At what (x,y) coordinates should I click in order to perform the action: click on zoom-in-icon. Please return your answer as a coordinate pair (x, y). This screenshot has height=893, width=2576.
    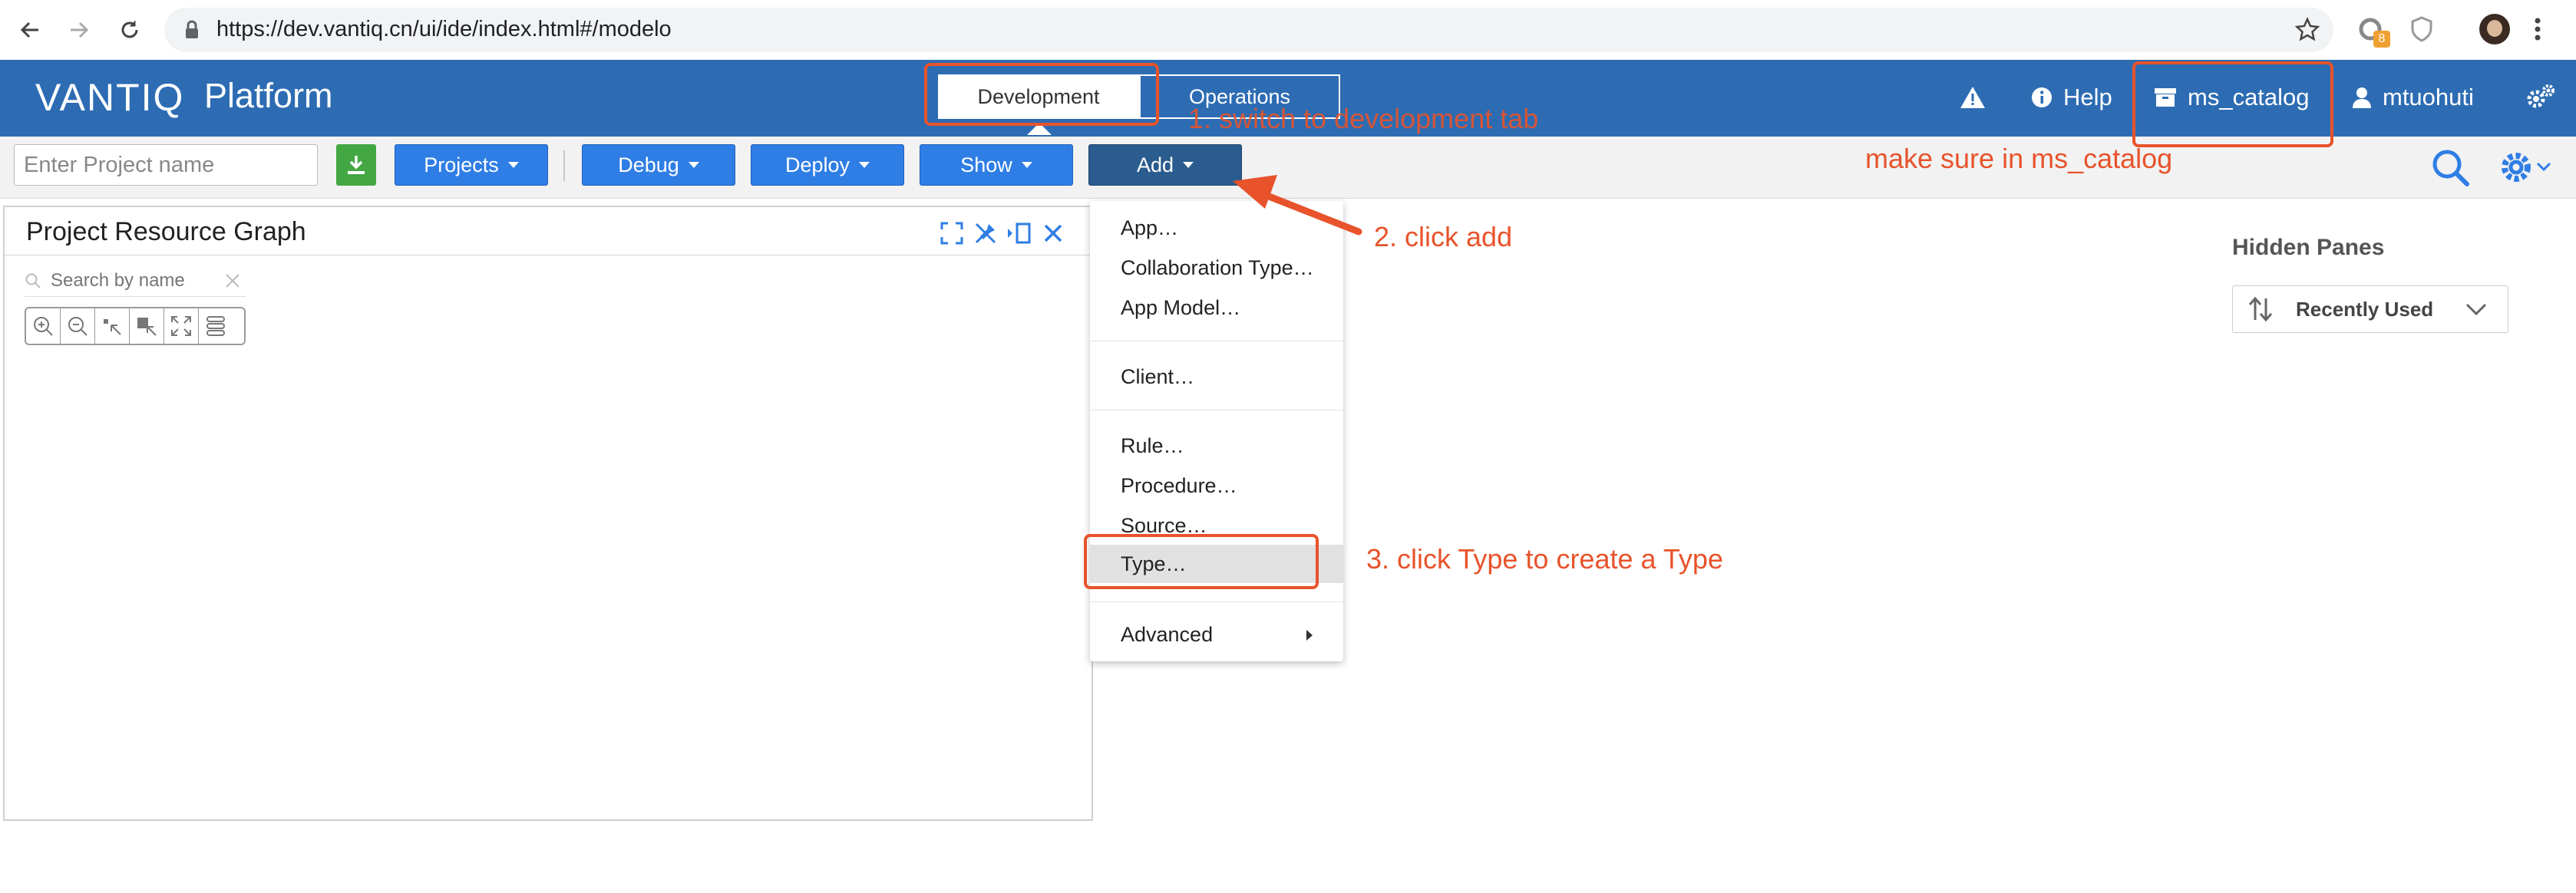
    Looking at the image, I should click on (43, 326).